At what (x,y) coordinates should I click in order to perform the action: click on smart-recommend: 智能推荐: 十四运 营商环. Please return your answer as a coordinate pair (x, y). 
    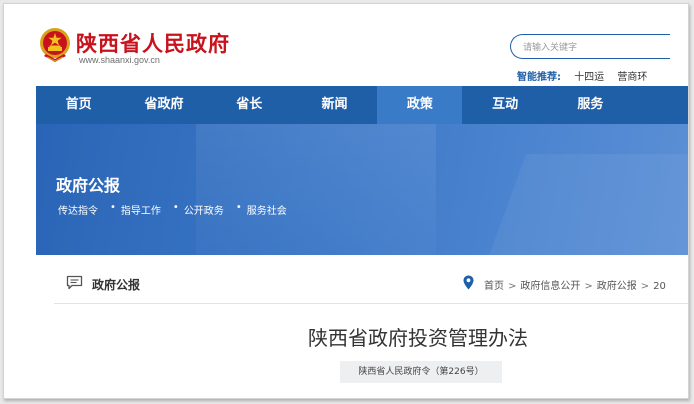
    Looking at the image, I should click on (582, 75).